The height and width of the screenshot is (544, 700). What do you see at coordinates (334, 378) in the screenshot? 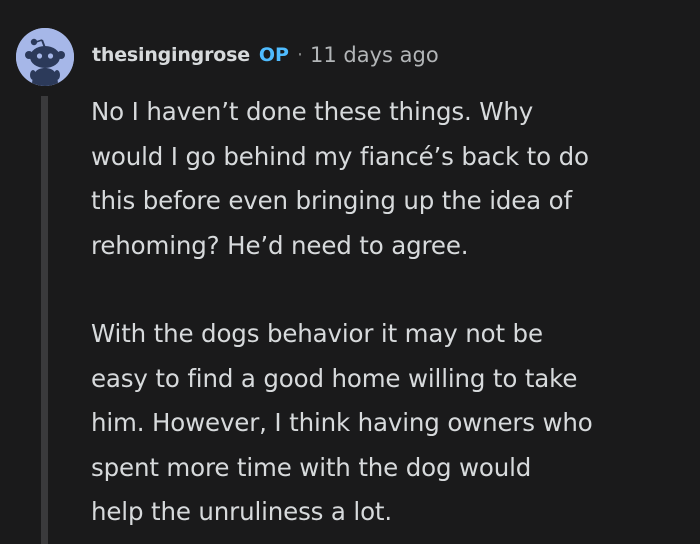
I see `text-line: easy to find a good home willing to take` at bounding box center [334, 378].